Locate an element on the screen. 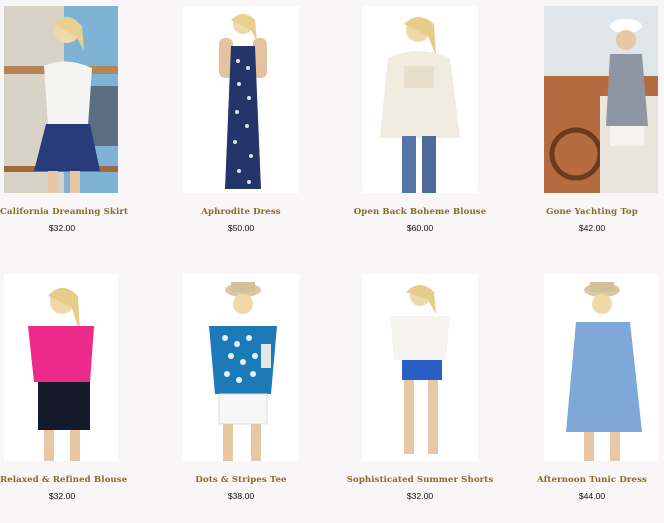 This screenshot has height=523, width=664. product-card: Dots & Stripes Tee $38.00 is located at coordinates (241, 388).